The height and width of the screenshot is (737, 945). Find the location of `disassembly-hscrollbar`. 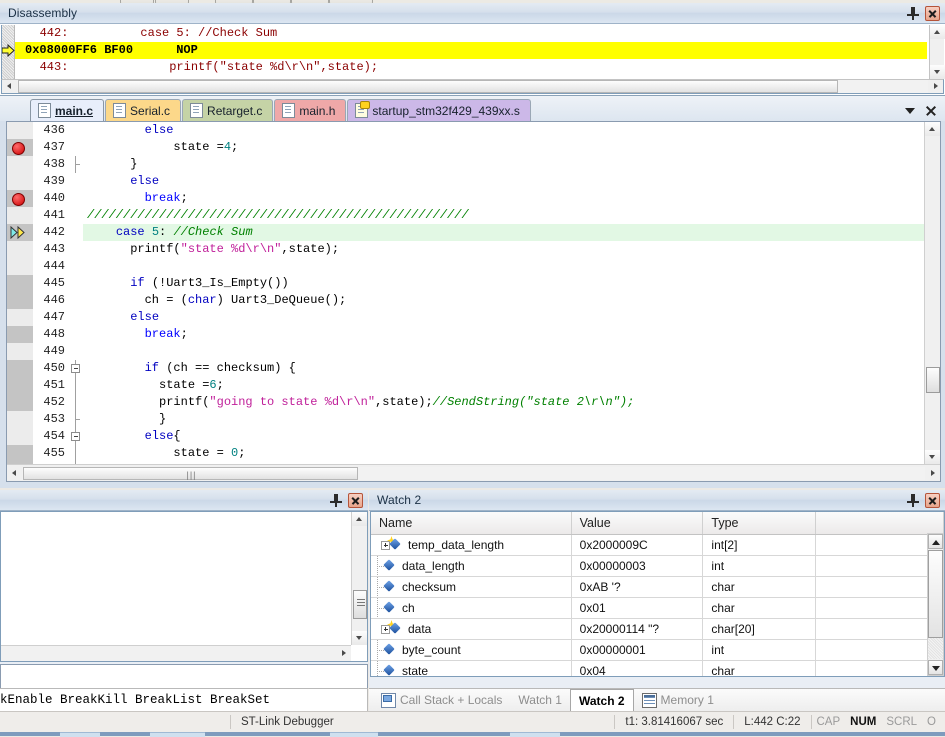

disassembly-hscrollbar is located at coordinates (472, 86).